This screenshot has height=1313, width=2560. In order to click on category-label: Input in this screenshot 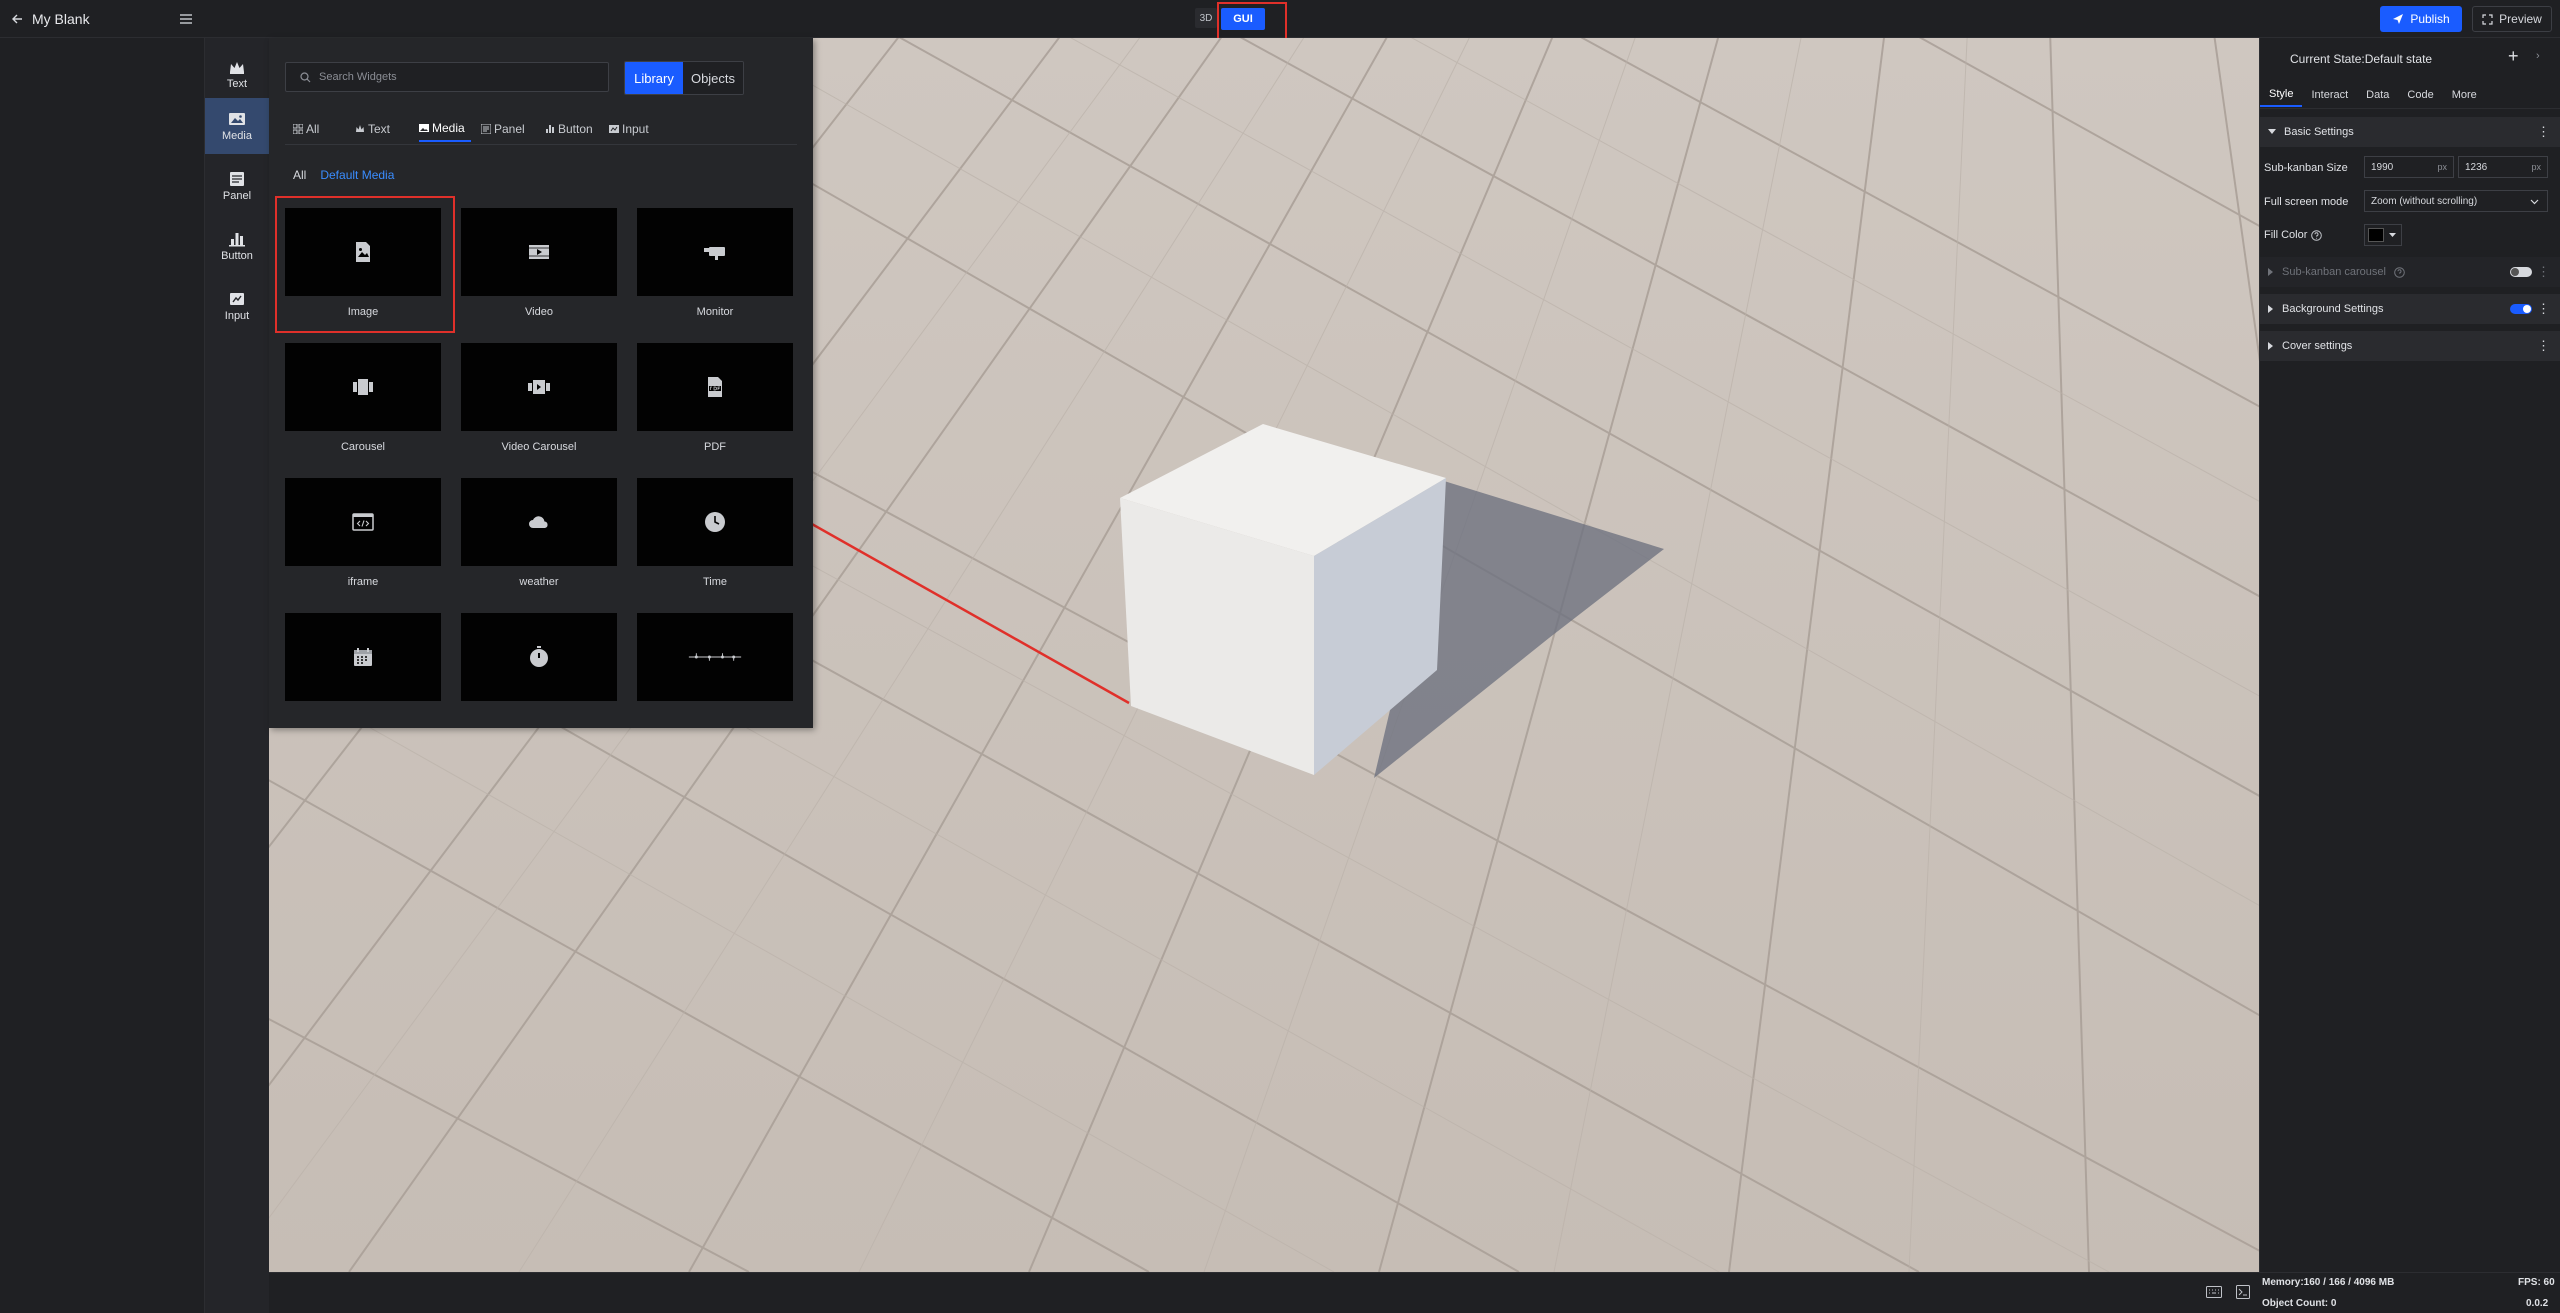, I will do `click(237, 315)`.